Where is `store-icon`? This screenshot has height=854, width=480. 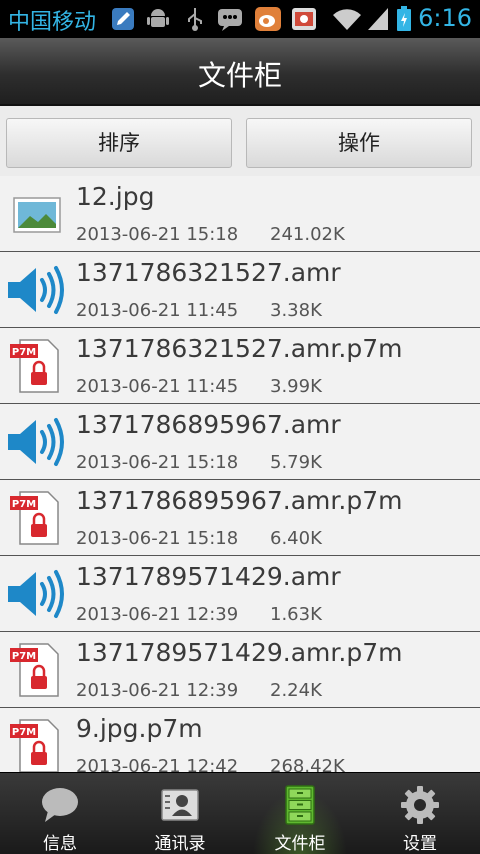
store-icon is located at coordinates (304, 19).